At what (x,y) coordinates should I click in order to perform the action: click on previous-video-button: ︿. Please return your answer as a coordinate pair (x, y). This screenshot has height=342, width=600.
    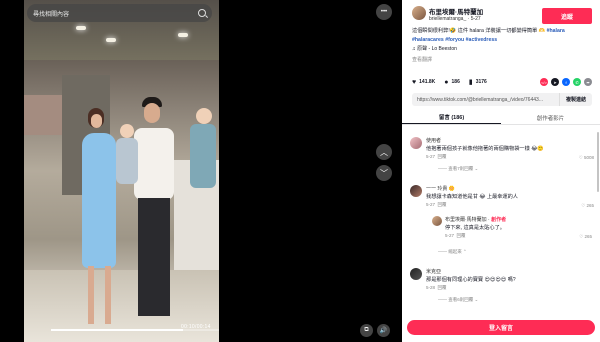
    Looking at the image, I should click on (384, 152).